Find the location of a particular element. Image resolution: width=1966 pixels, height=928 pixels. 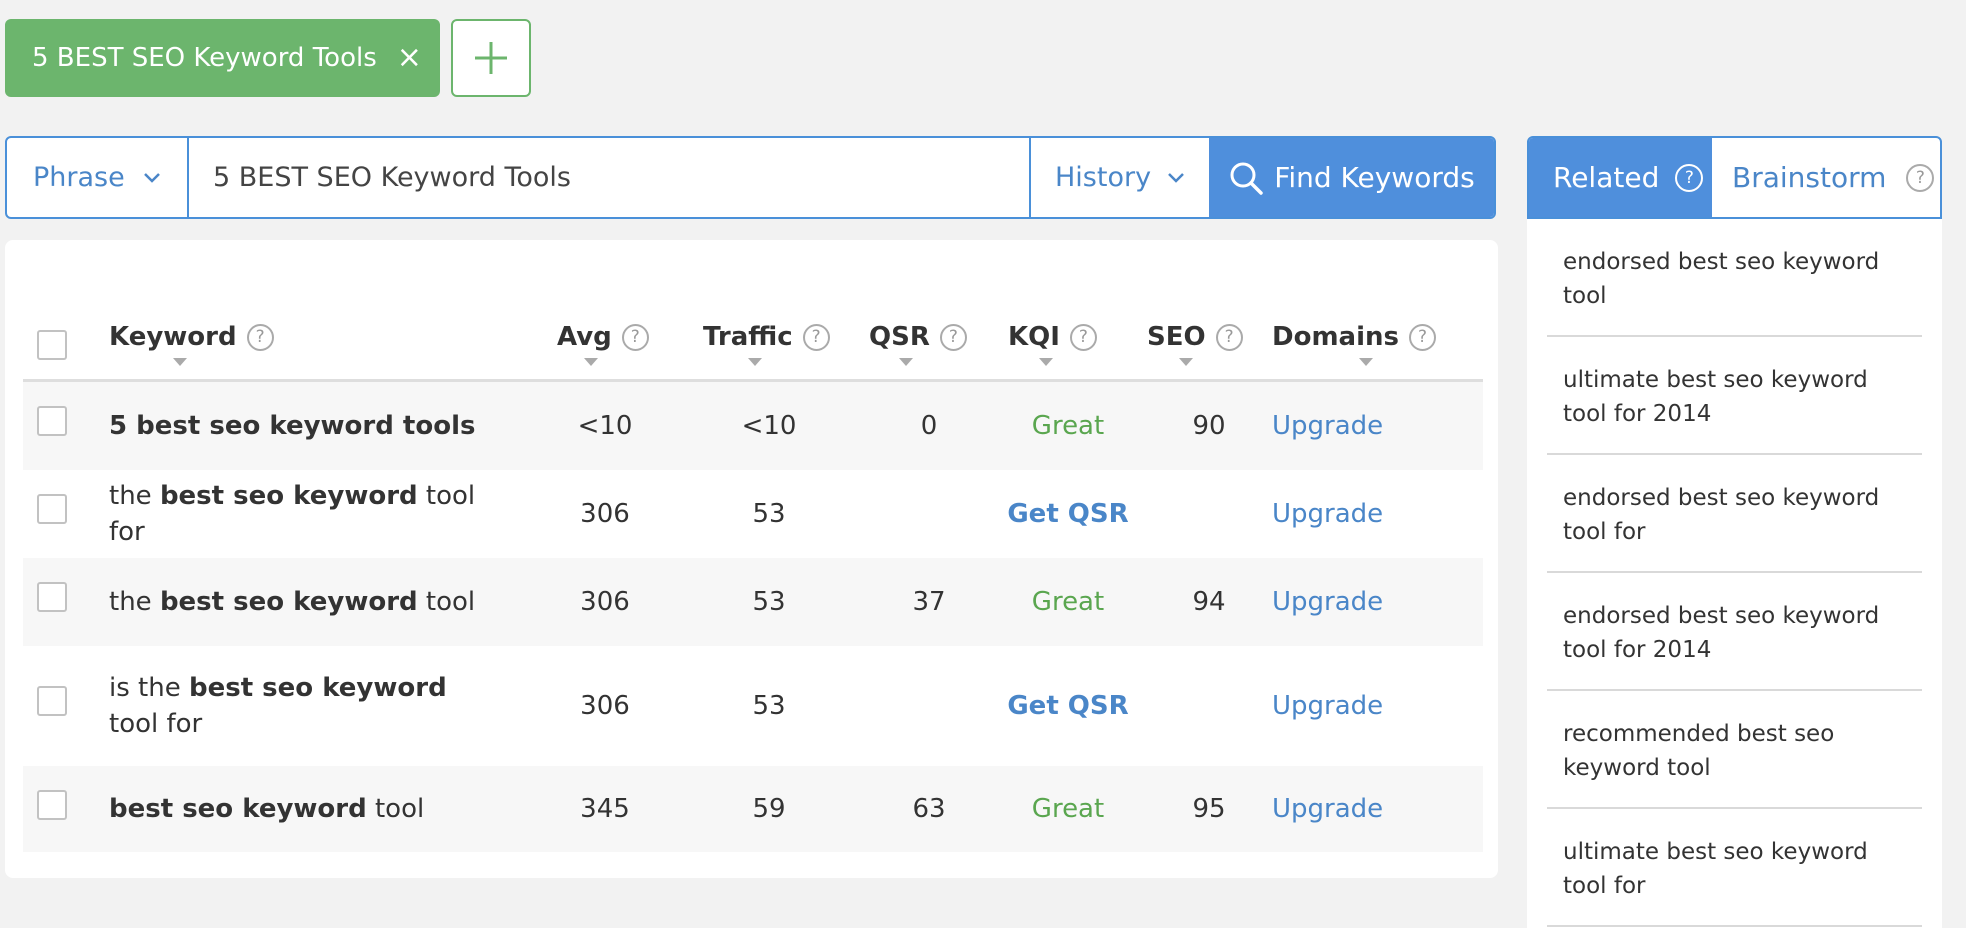

seo-cell: 94 is located at coordinates (1209, 602).